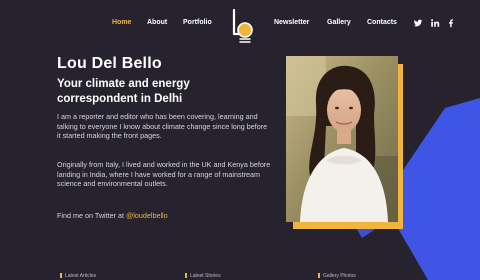 Image resolution: width=480 pixels, height=280 pixels. I want to click on portrait-photo, so click(342, 139).